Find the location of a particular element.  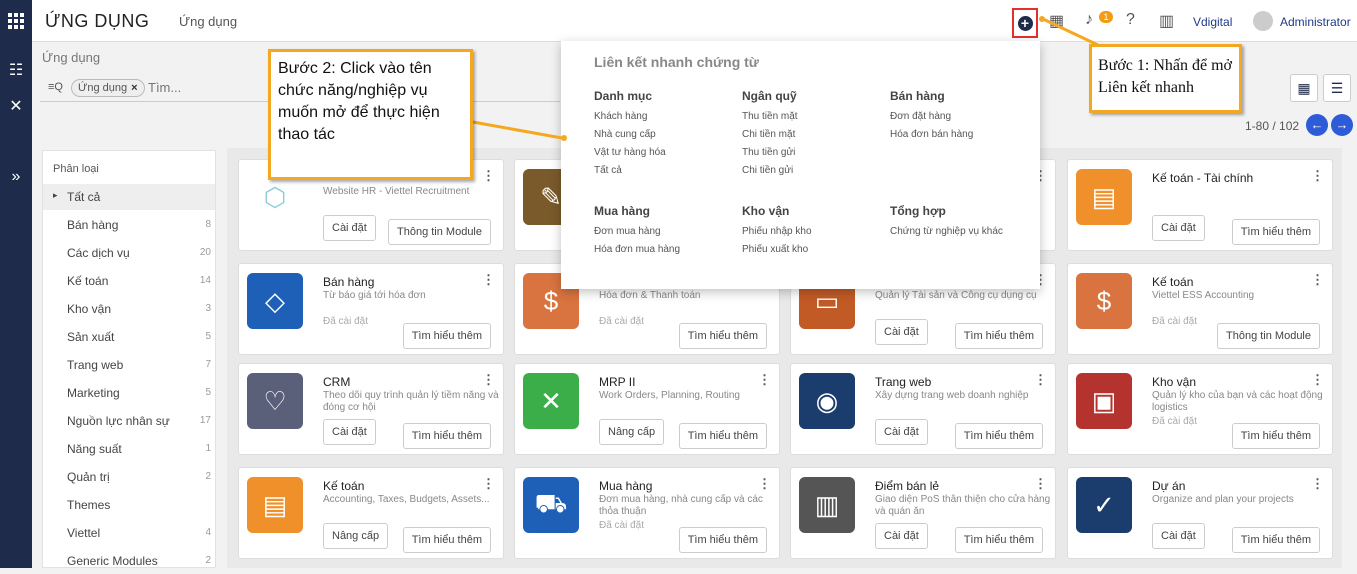

step2-arrow-dot is located at coordinates (564, 138).